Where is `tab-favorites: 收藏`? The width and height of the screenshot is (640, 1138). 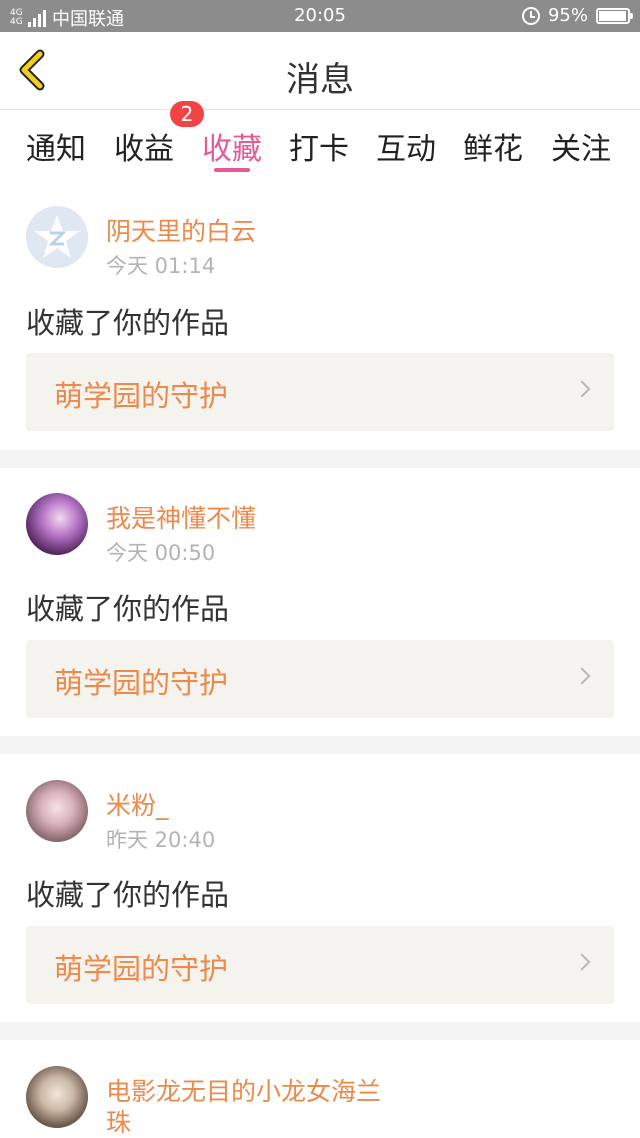
tab-favorites: 收藏 is located at coordinates (232, 146).